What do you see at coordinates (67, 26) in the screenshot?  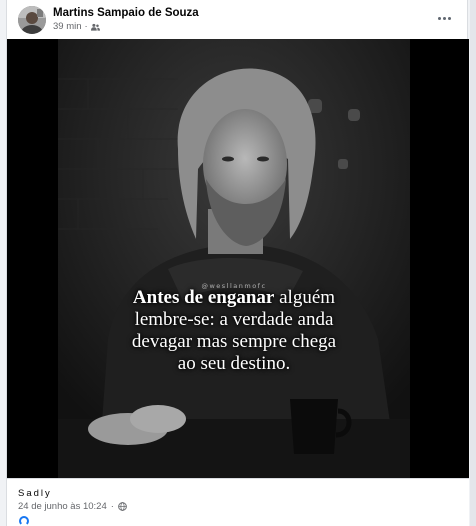 I see `post-time: 39 min` at bounding box center [67, 26].